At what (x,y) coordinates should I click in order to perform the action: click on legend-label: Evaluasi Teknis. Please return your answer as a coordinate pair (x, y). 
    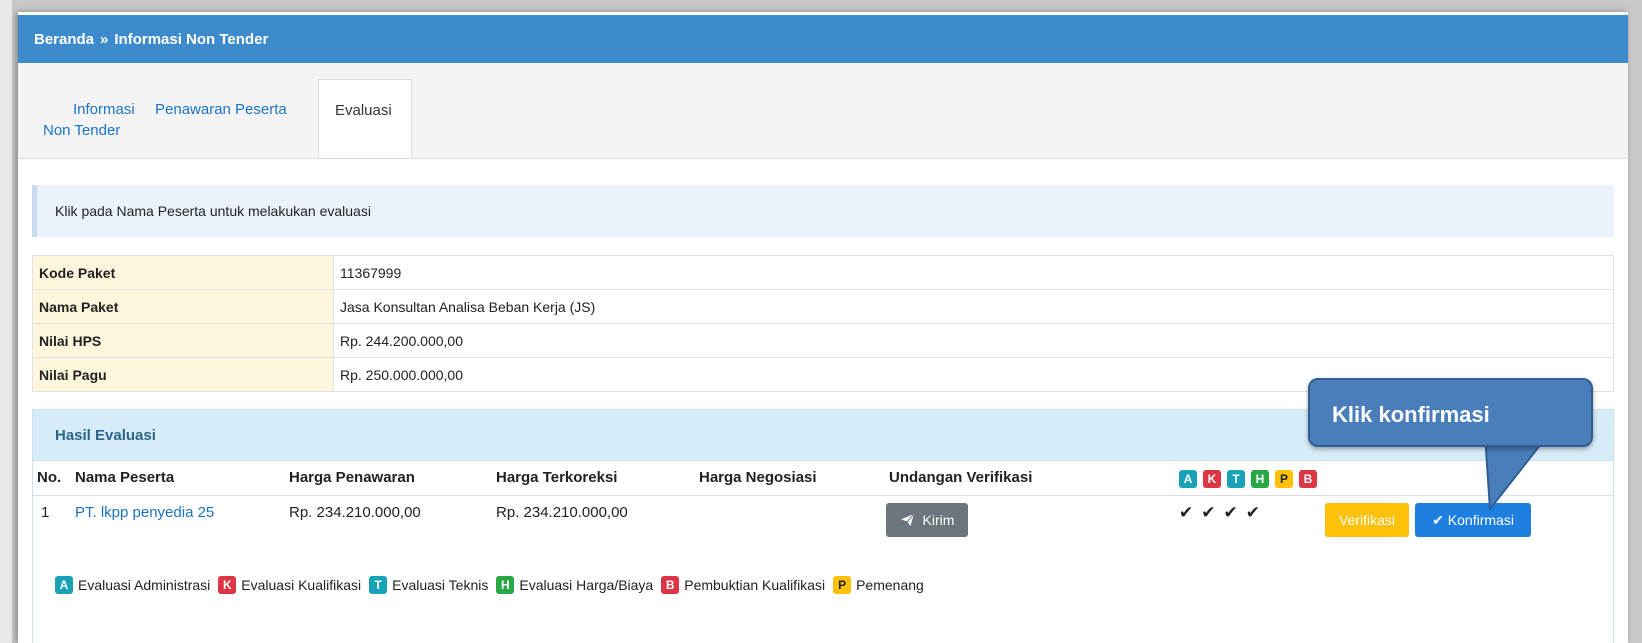
    Looking at the image, I should click on (440, 585).